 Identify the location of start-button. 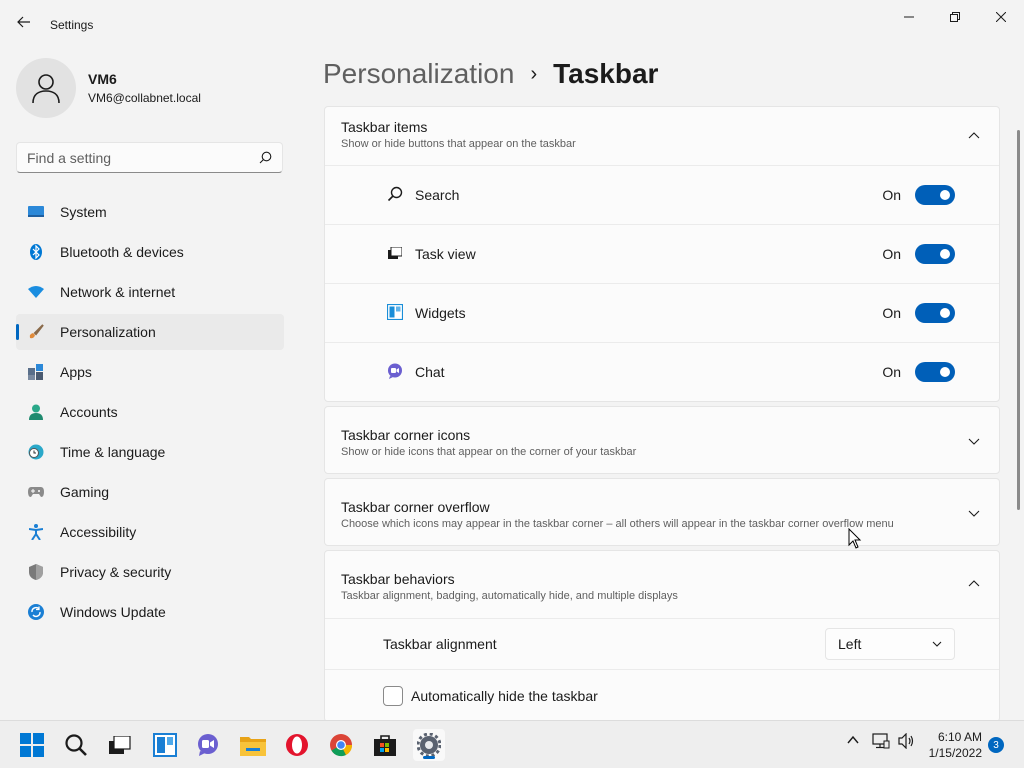
(32, 745).